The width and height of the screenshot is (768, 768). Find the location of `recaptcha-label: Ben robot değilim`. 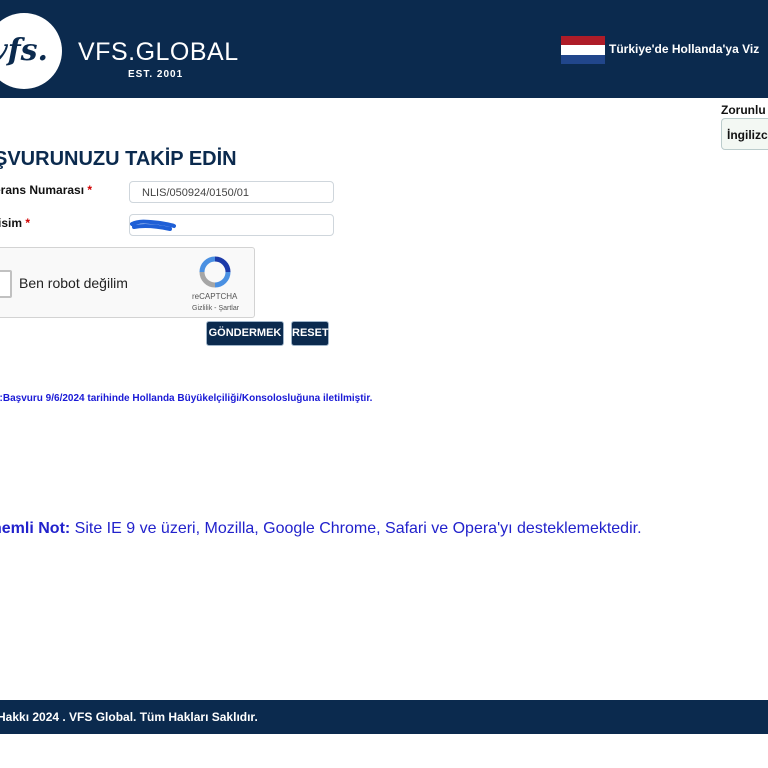

recaptcha-label: Ben robot değilim is located at coordinates (73, 283).